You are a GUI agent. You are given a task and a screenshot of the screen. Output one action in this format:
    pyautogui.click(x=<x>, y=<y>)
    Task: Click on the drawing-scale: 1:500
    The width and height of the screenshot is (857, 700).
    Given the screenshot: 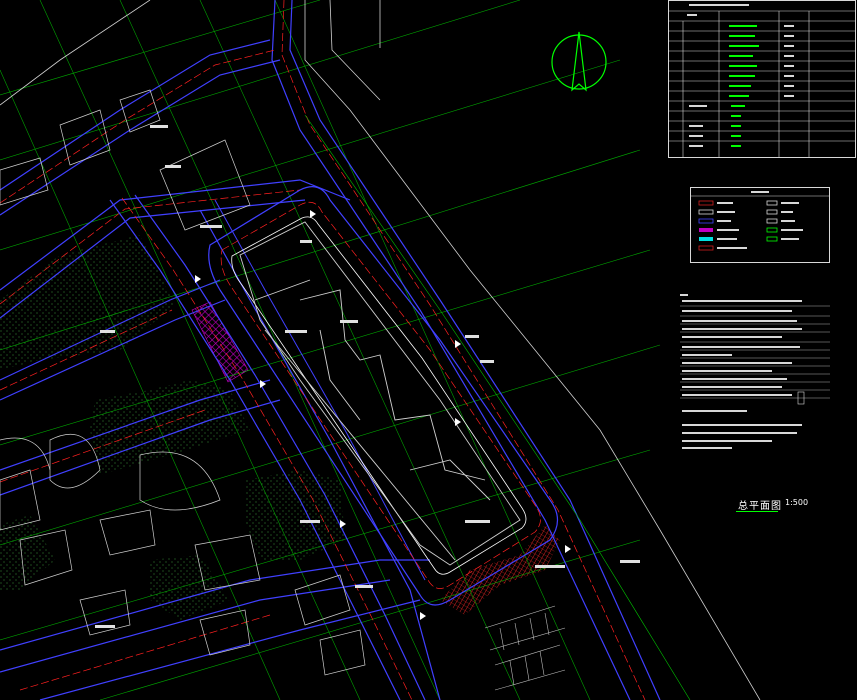 What is the action you would take?
    pyautogui.click(x=797, y=502)
    